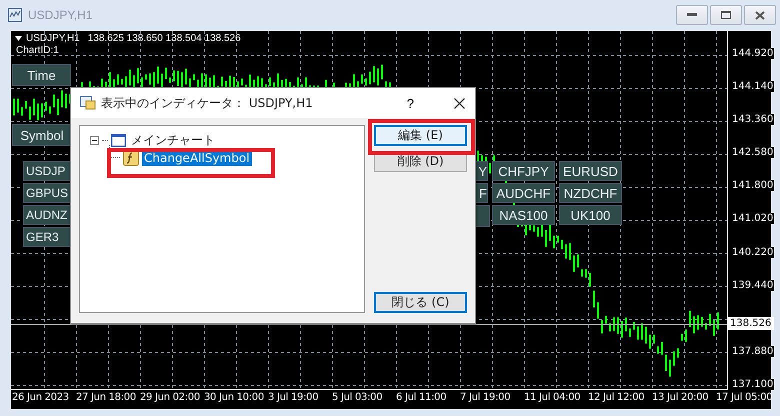 The width and height of the screenshot is (780, 416). What do you see at coordinates (18, 38) in the screenshot?
I see `dropdown-triangle-icon` at bounding box center [18, 38].